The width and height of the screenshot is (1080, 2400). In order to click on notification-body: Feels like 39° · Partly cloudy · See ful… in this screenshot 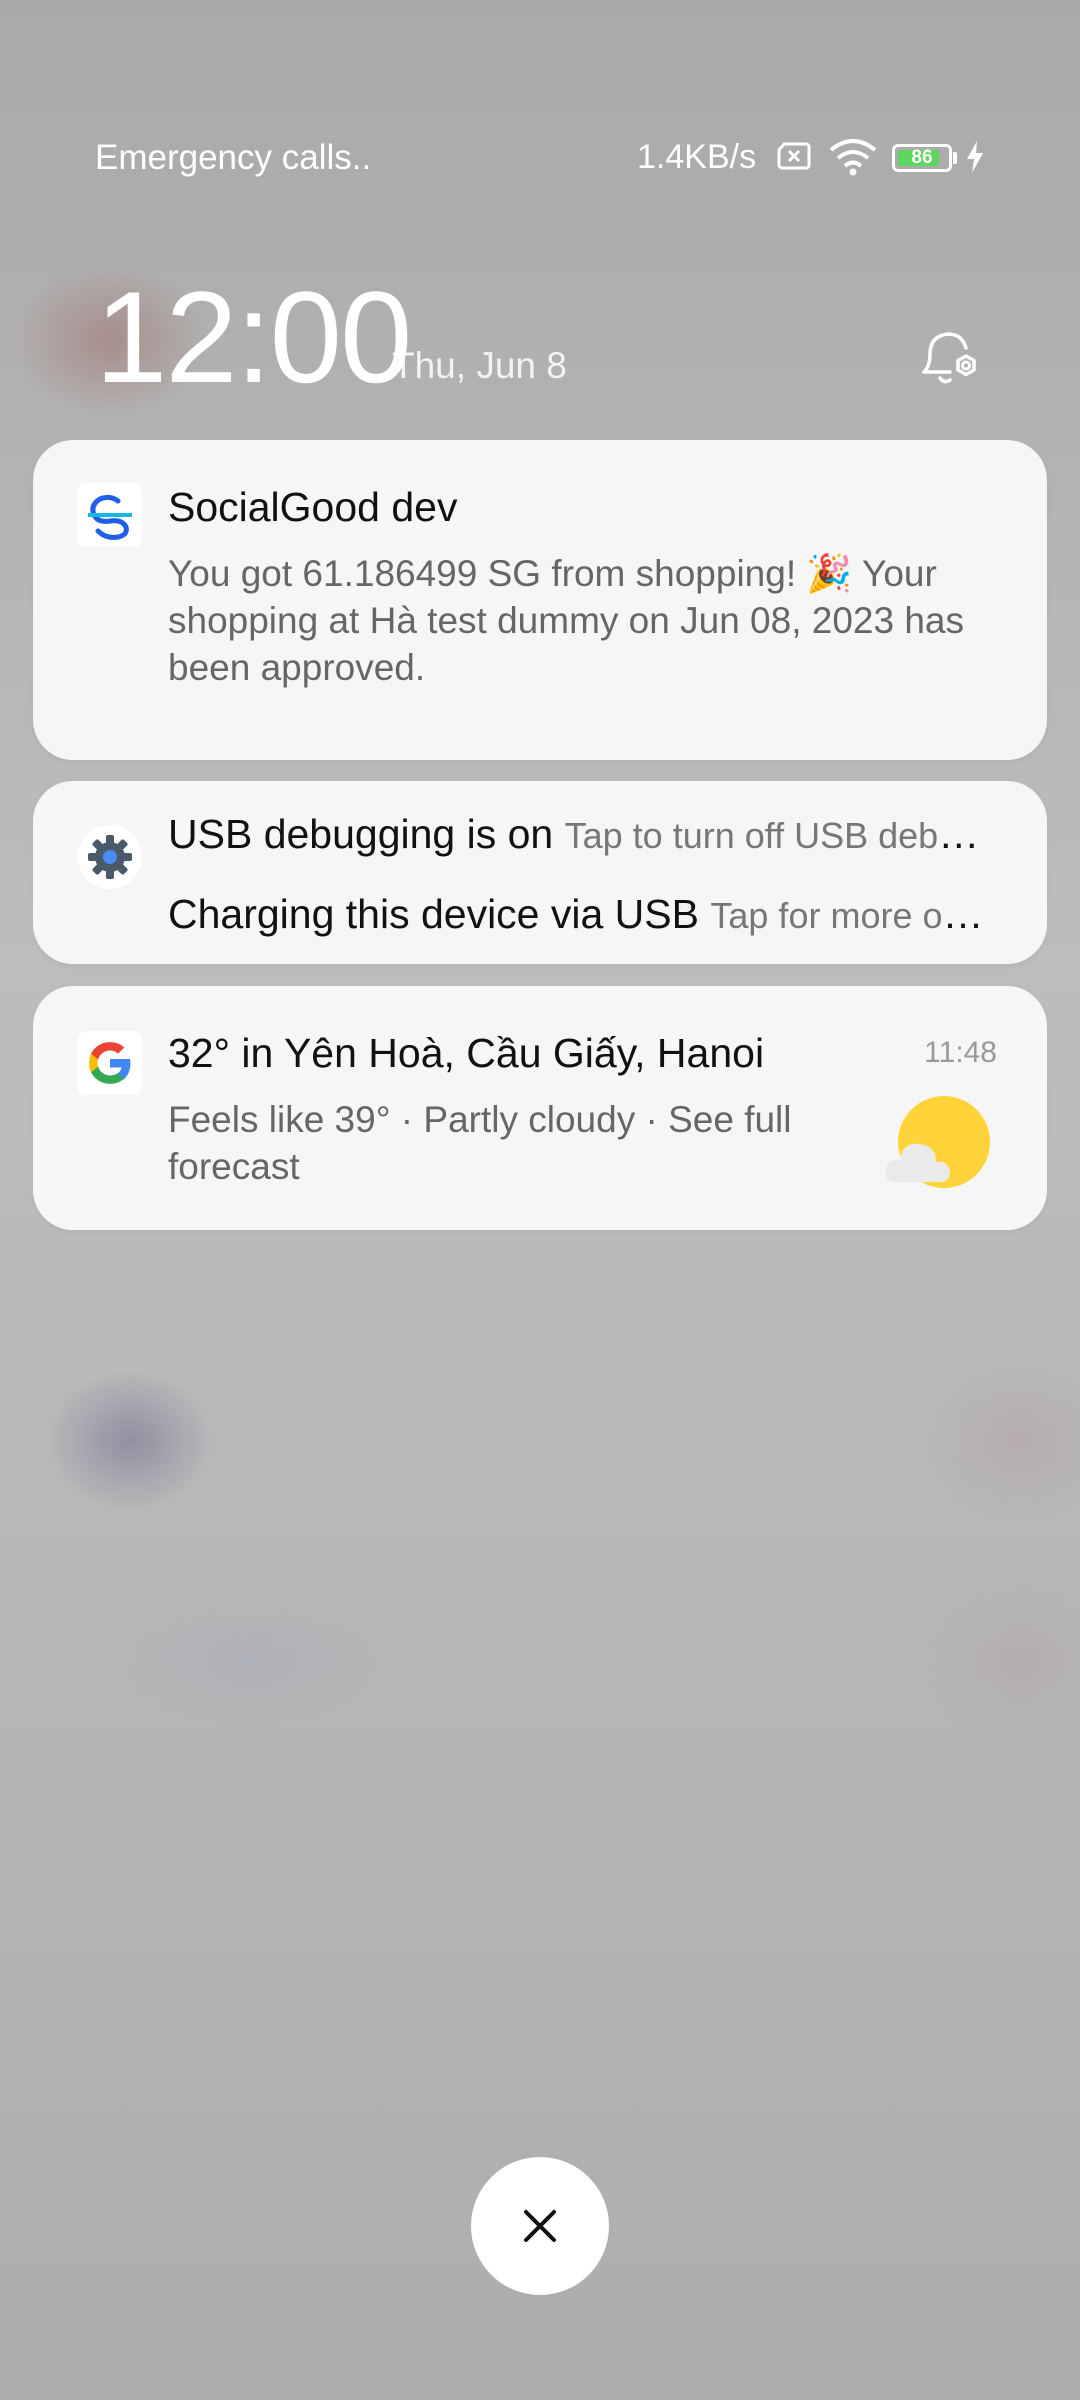, I will do `click(480, 1143)`.